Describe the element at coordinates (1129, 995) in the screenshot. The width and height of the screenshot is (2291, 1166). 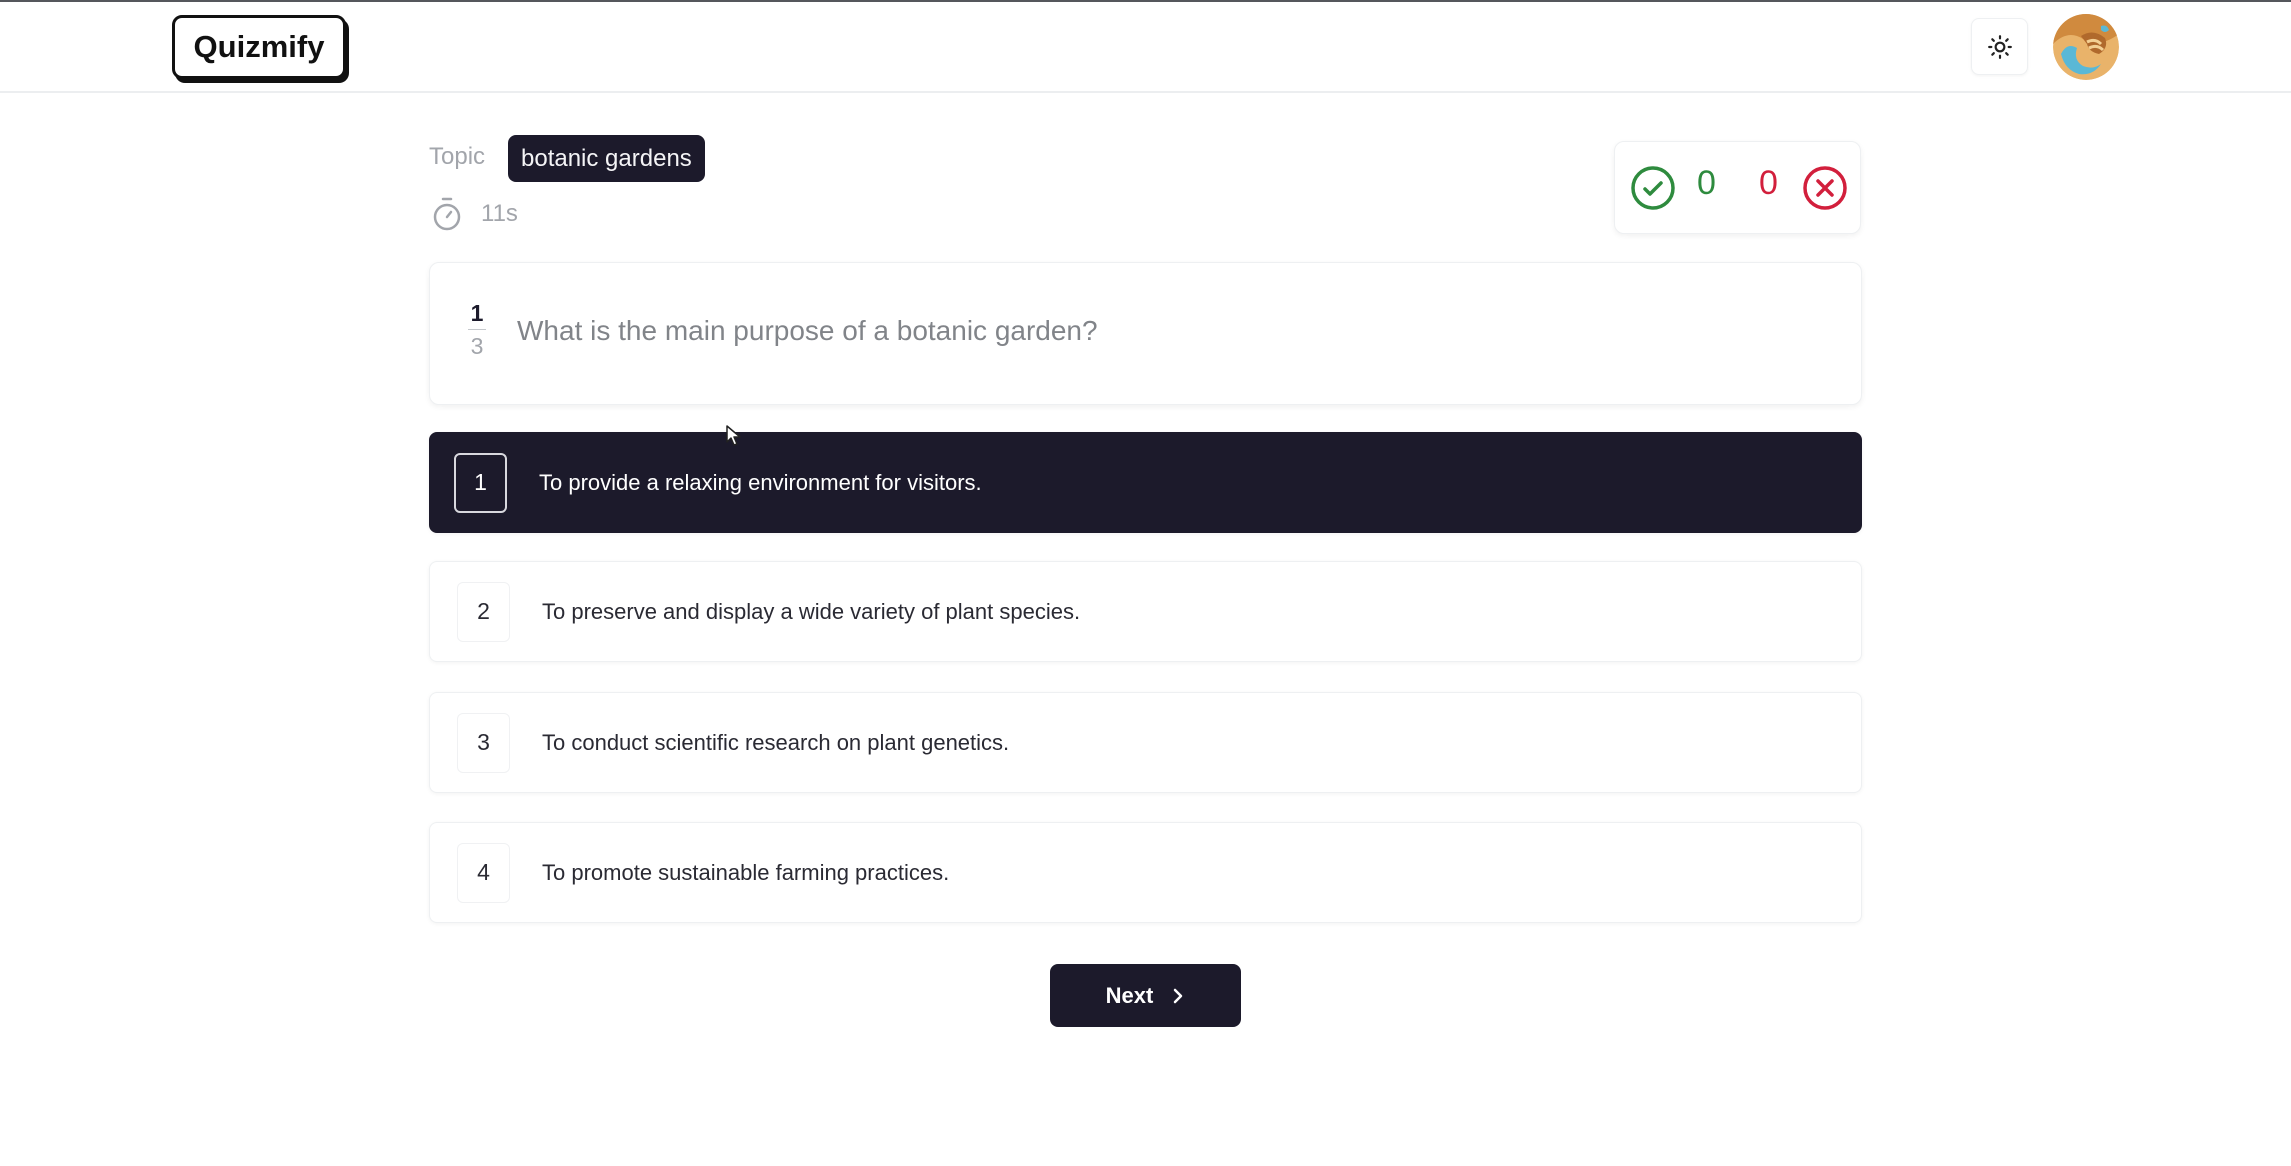
I see `next-label: Next` at that location.